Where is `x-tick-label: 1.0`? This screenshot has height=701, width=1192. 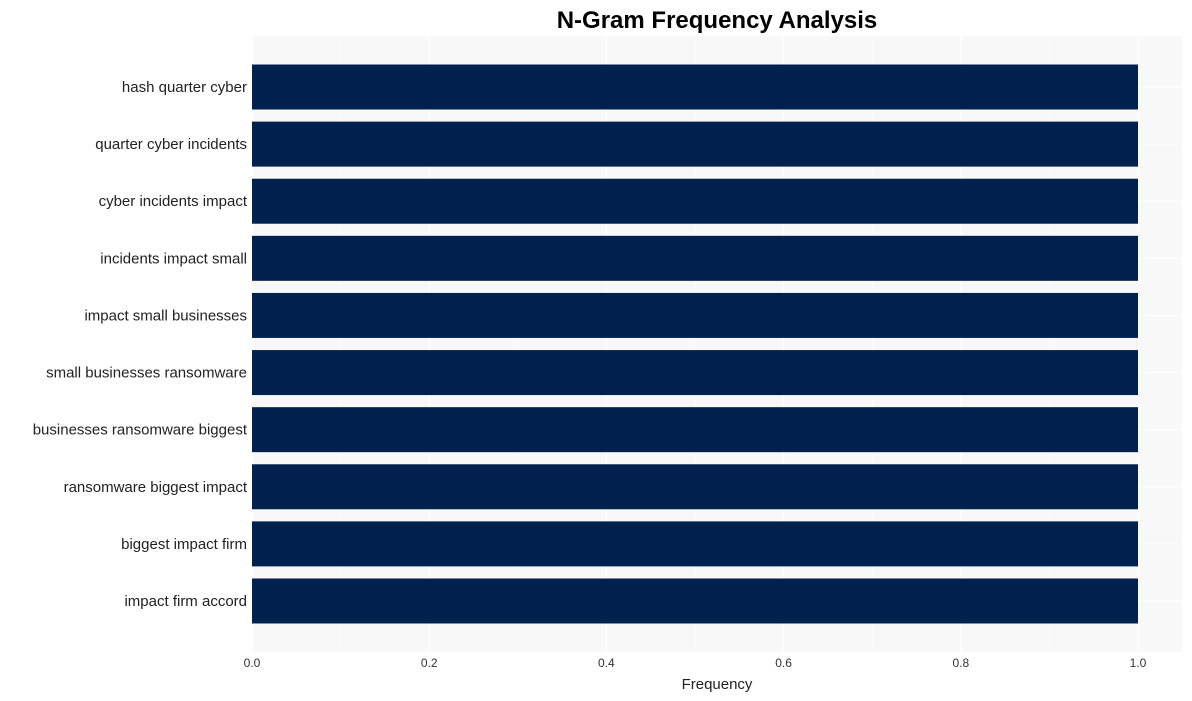 x-tick-label: 1.0 is located at coordinates (1138, 663).